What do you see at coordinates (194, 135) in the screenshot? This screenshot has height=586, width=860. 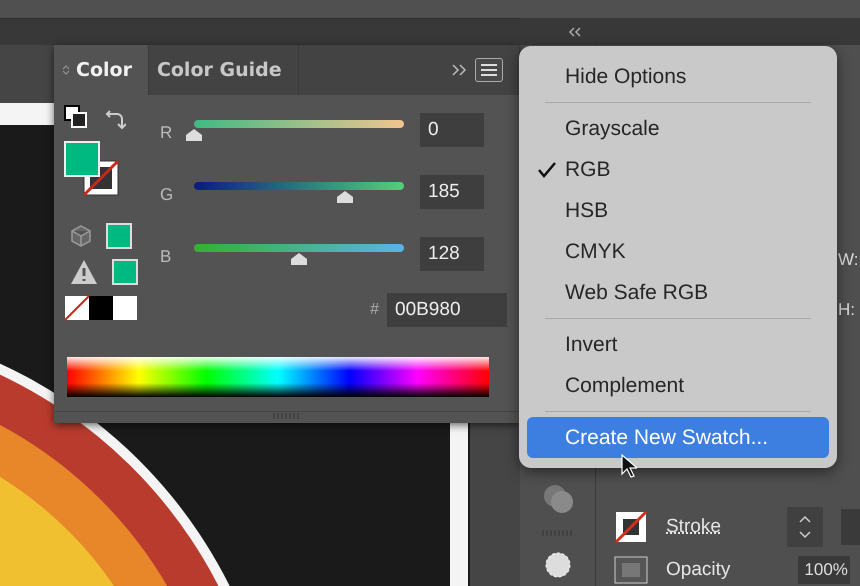 I see `slider-thumb` at bounding box center [194, 135].